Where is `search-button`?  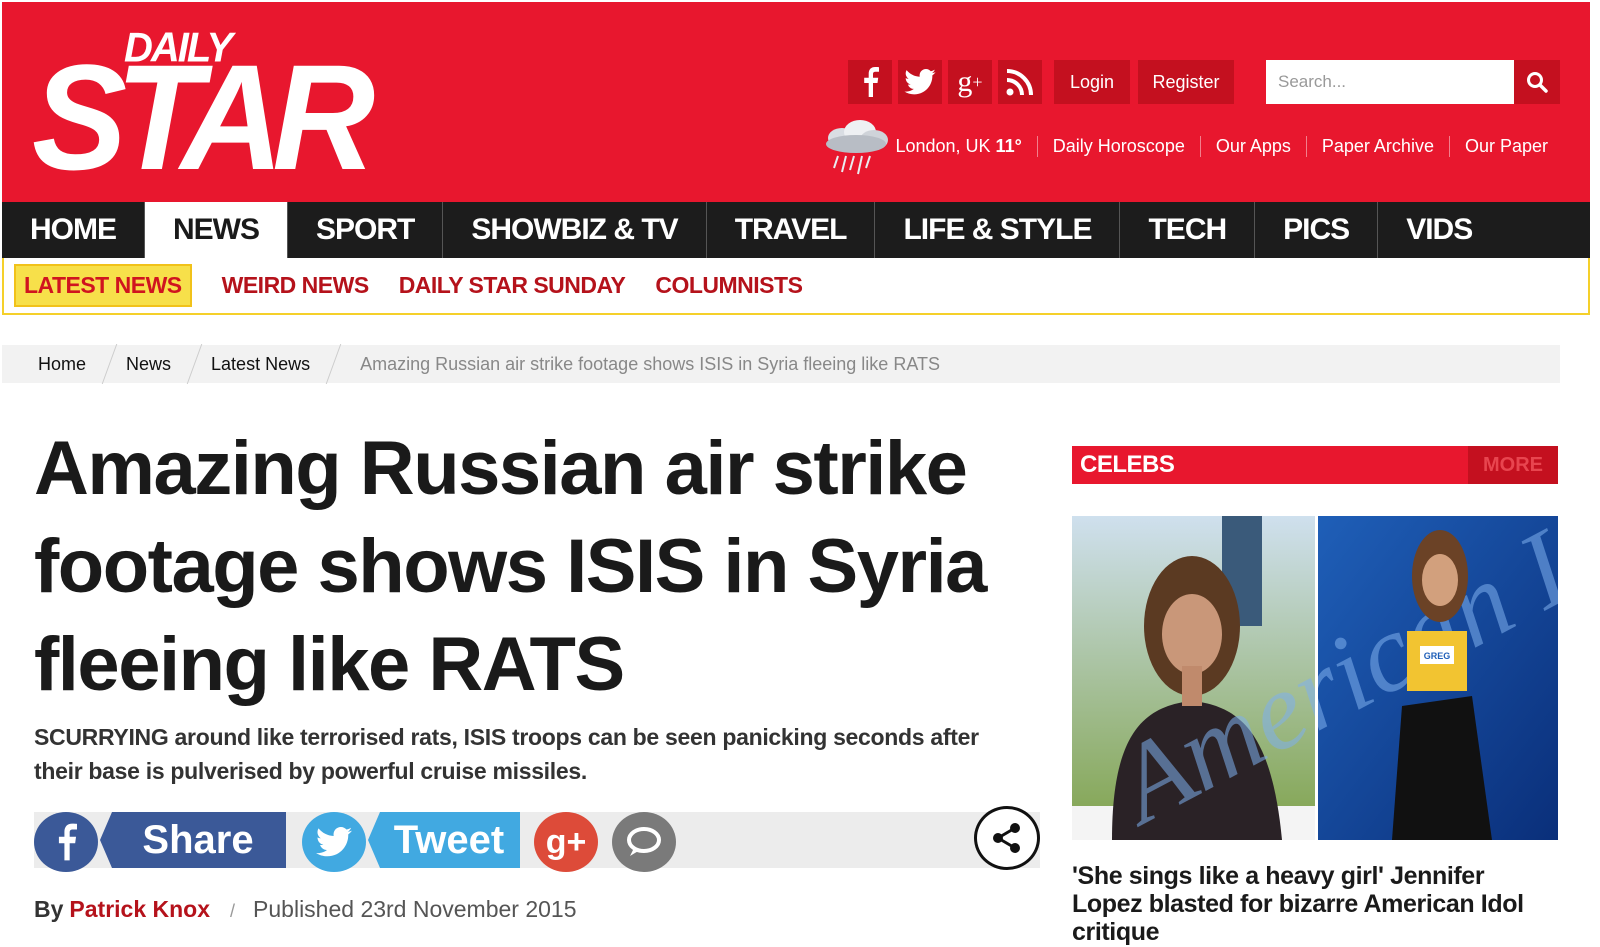
search-button is located at coordinates (1537, 82).